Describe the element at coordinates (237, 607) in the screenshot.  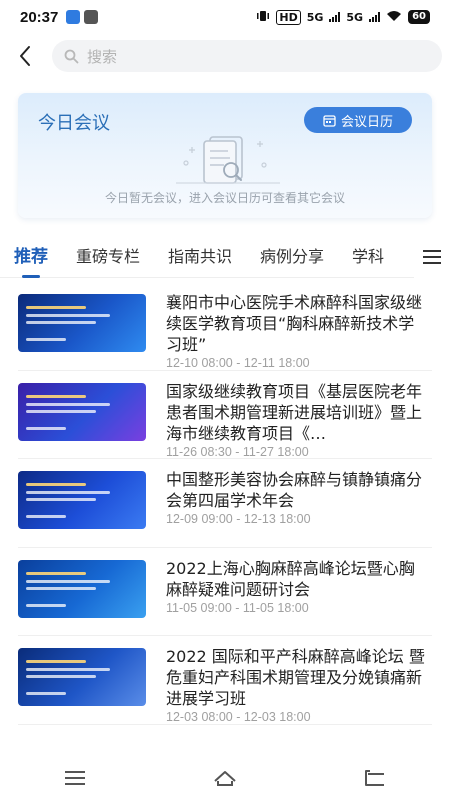
I see `meeting-date: 11-05 09:00 - 11-05 18:00` at that location.